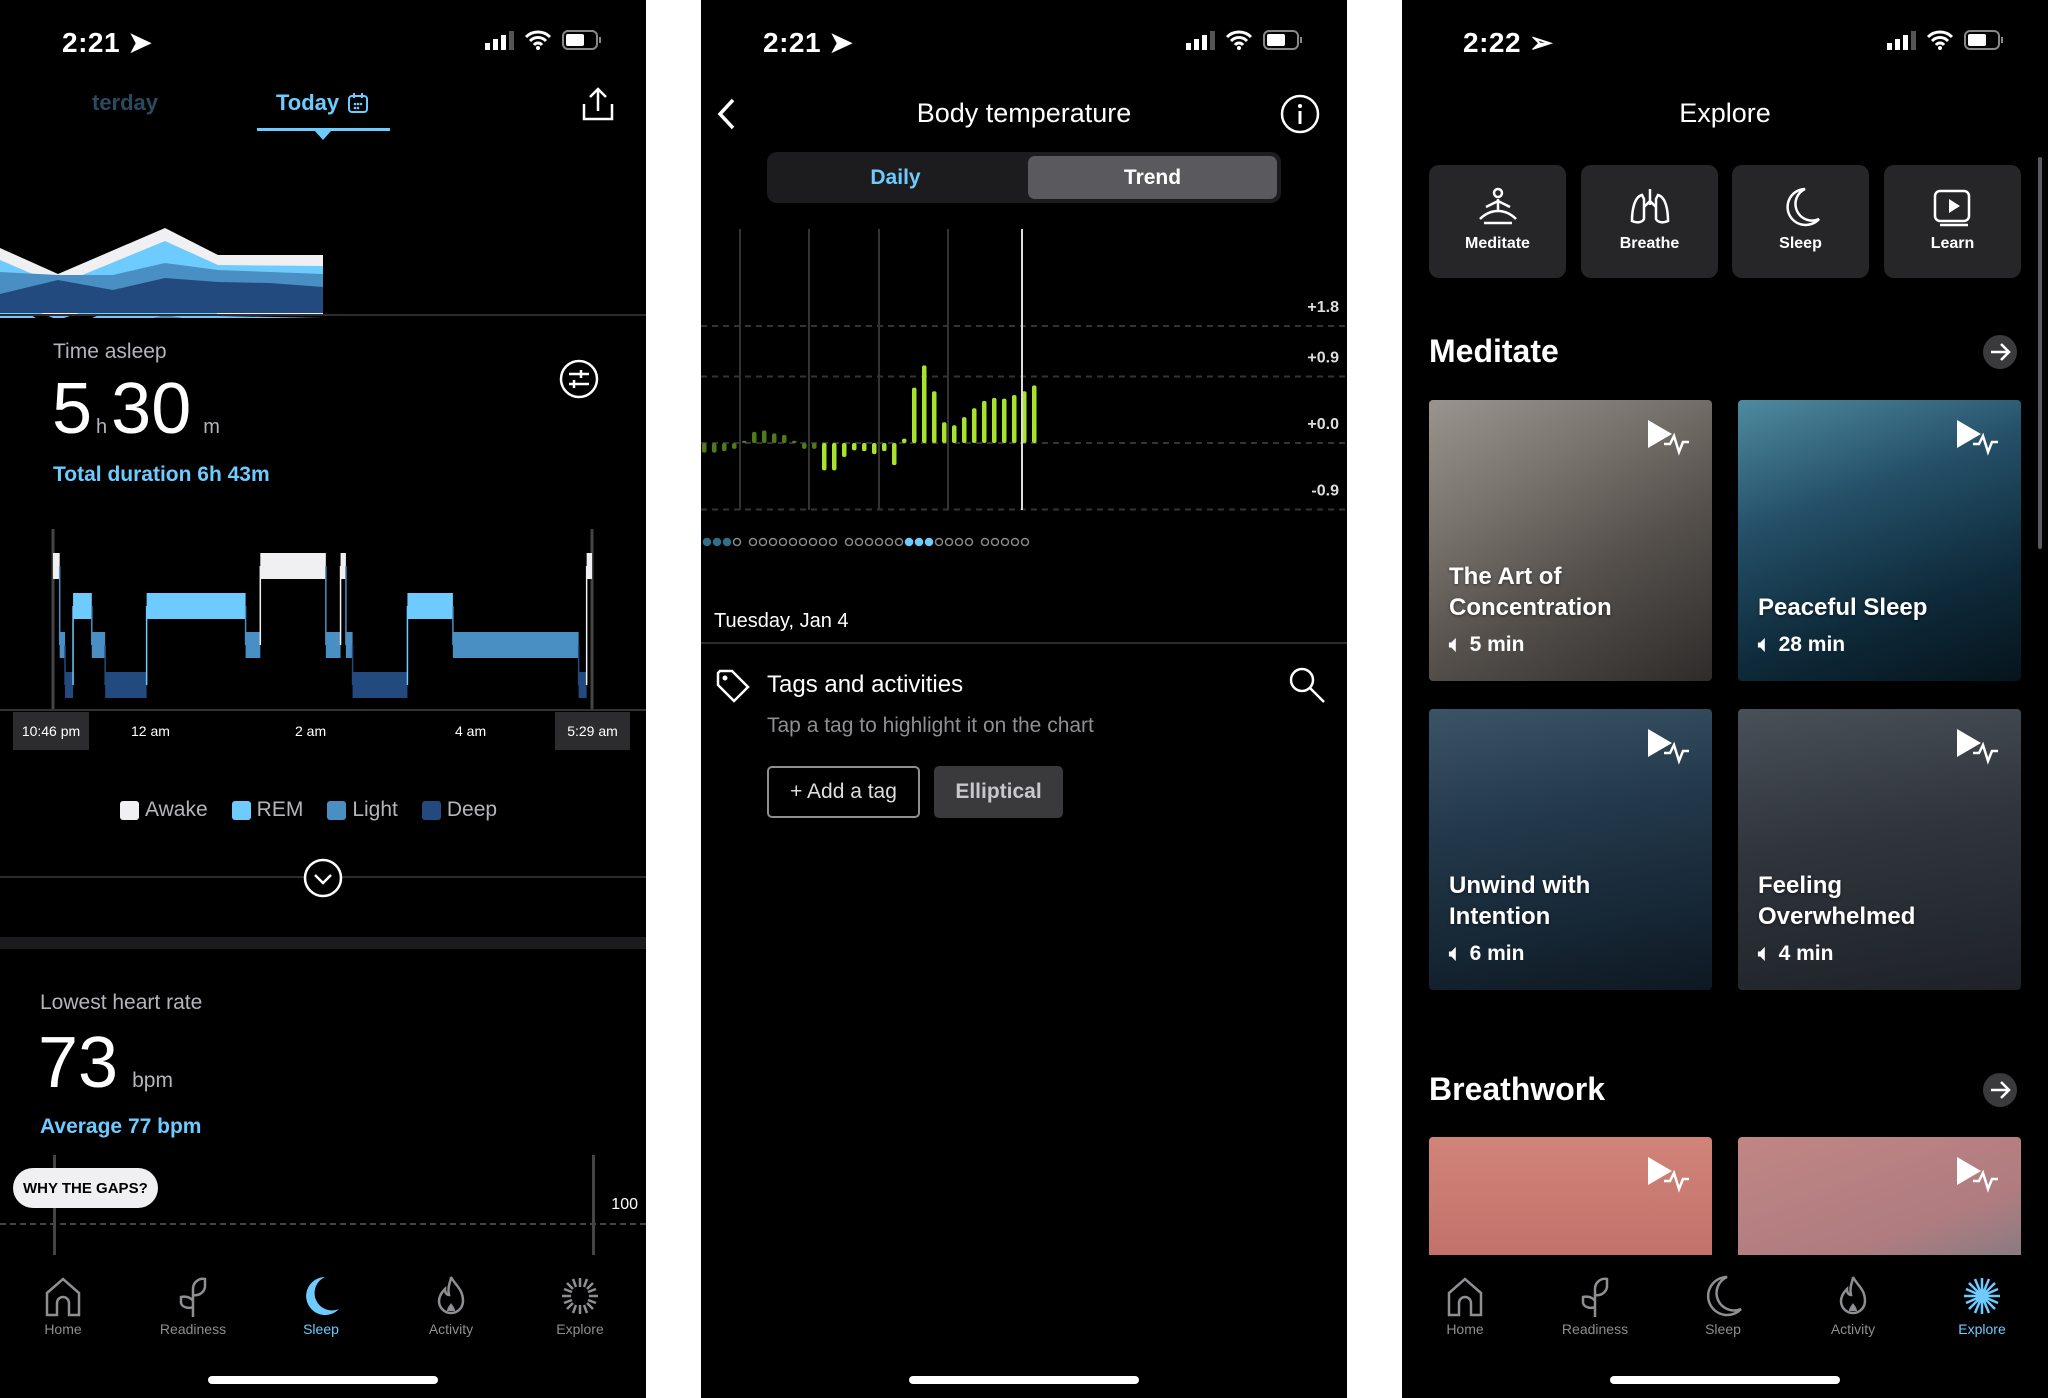 The height and width of the screenshot is (1398, 2048). I want to click on wifi-icon, so click(1940, 40).